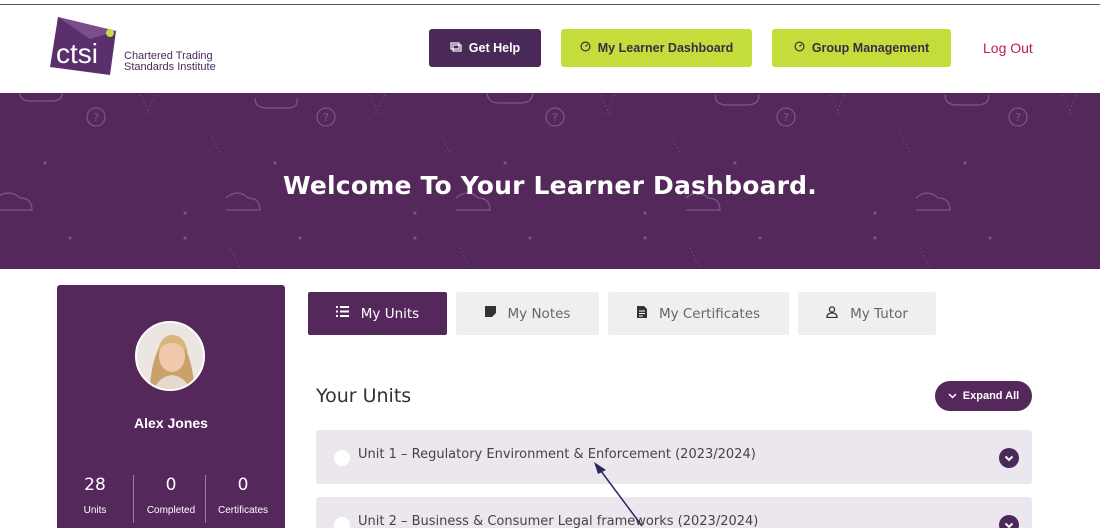  I want to click on tab-label: My Tutor, so click(879, 313).